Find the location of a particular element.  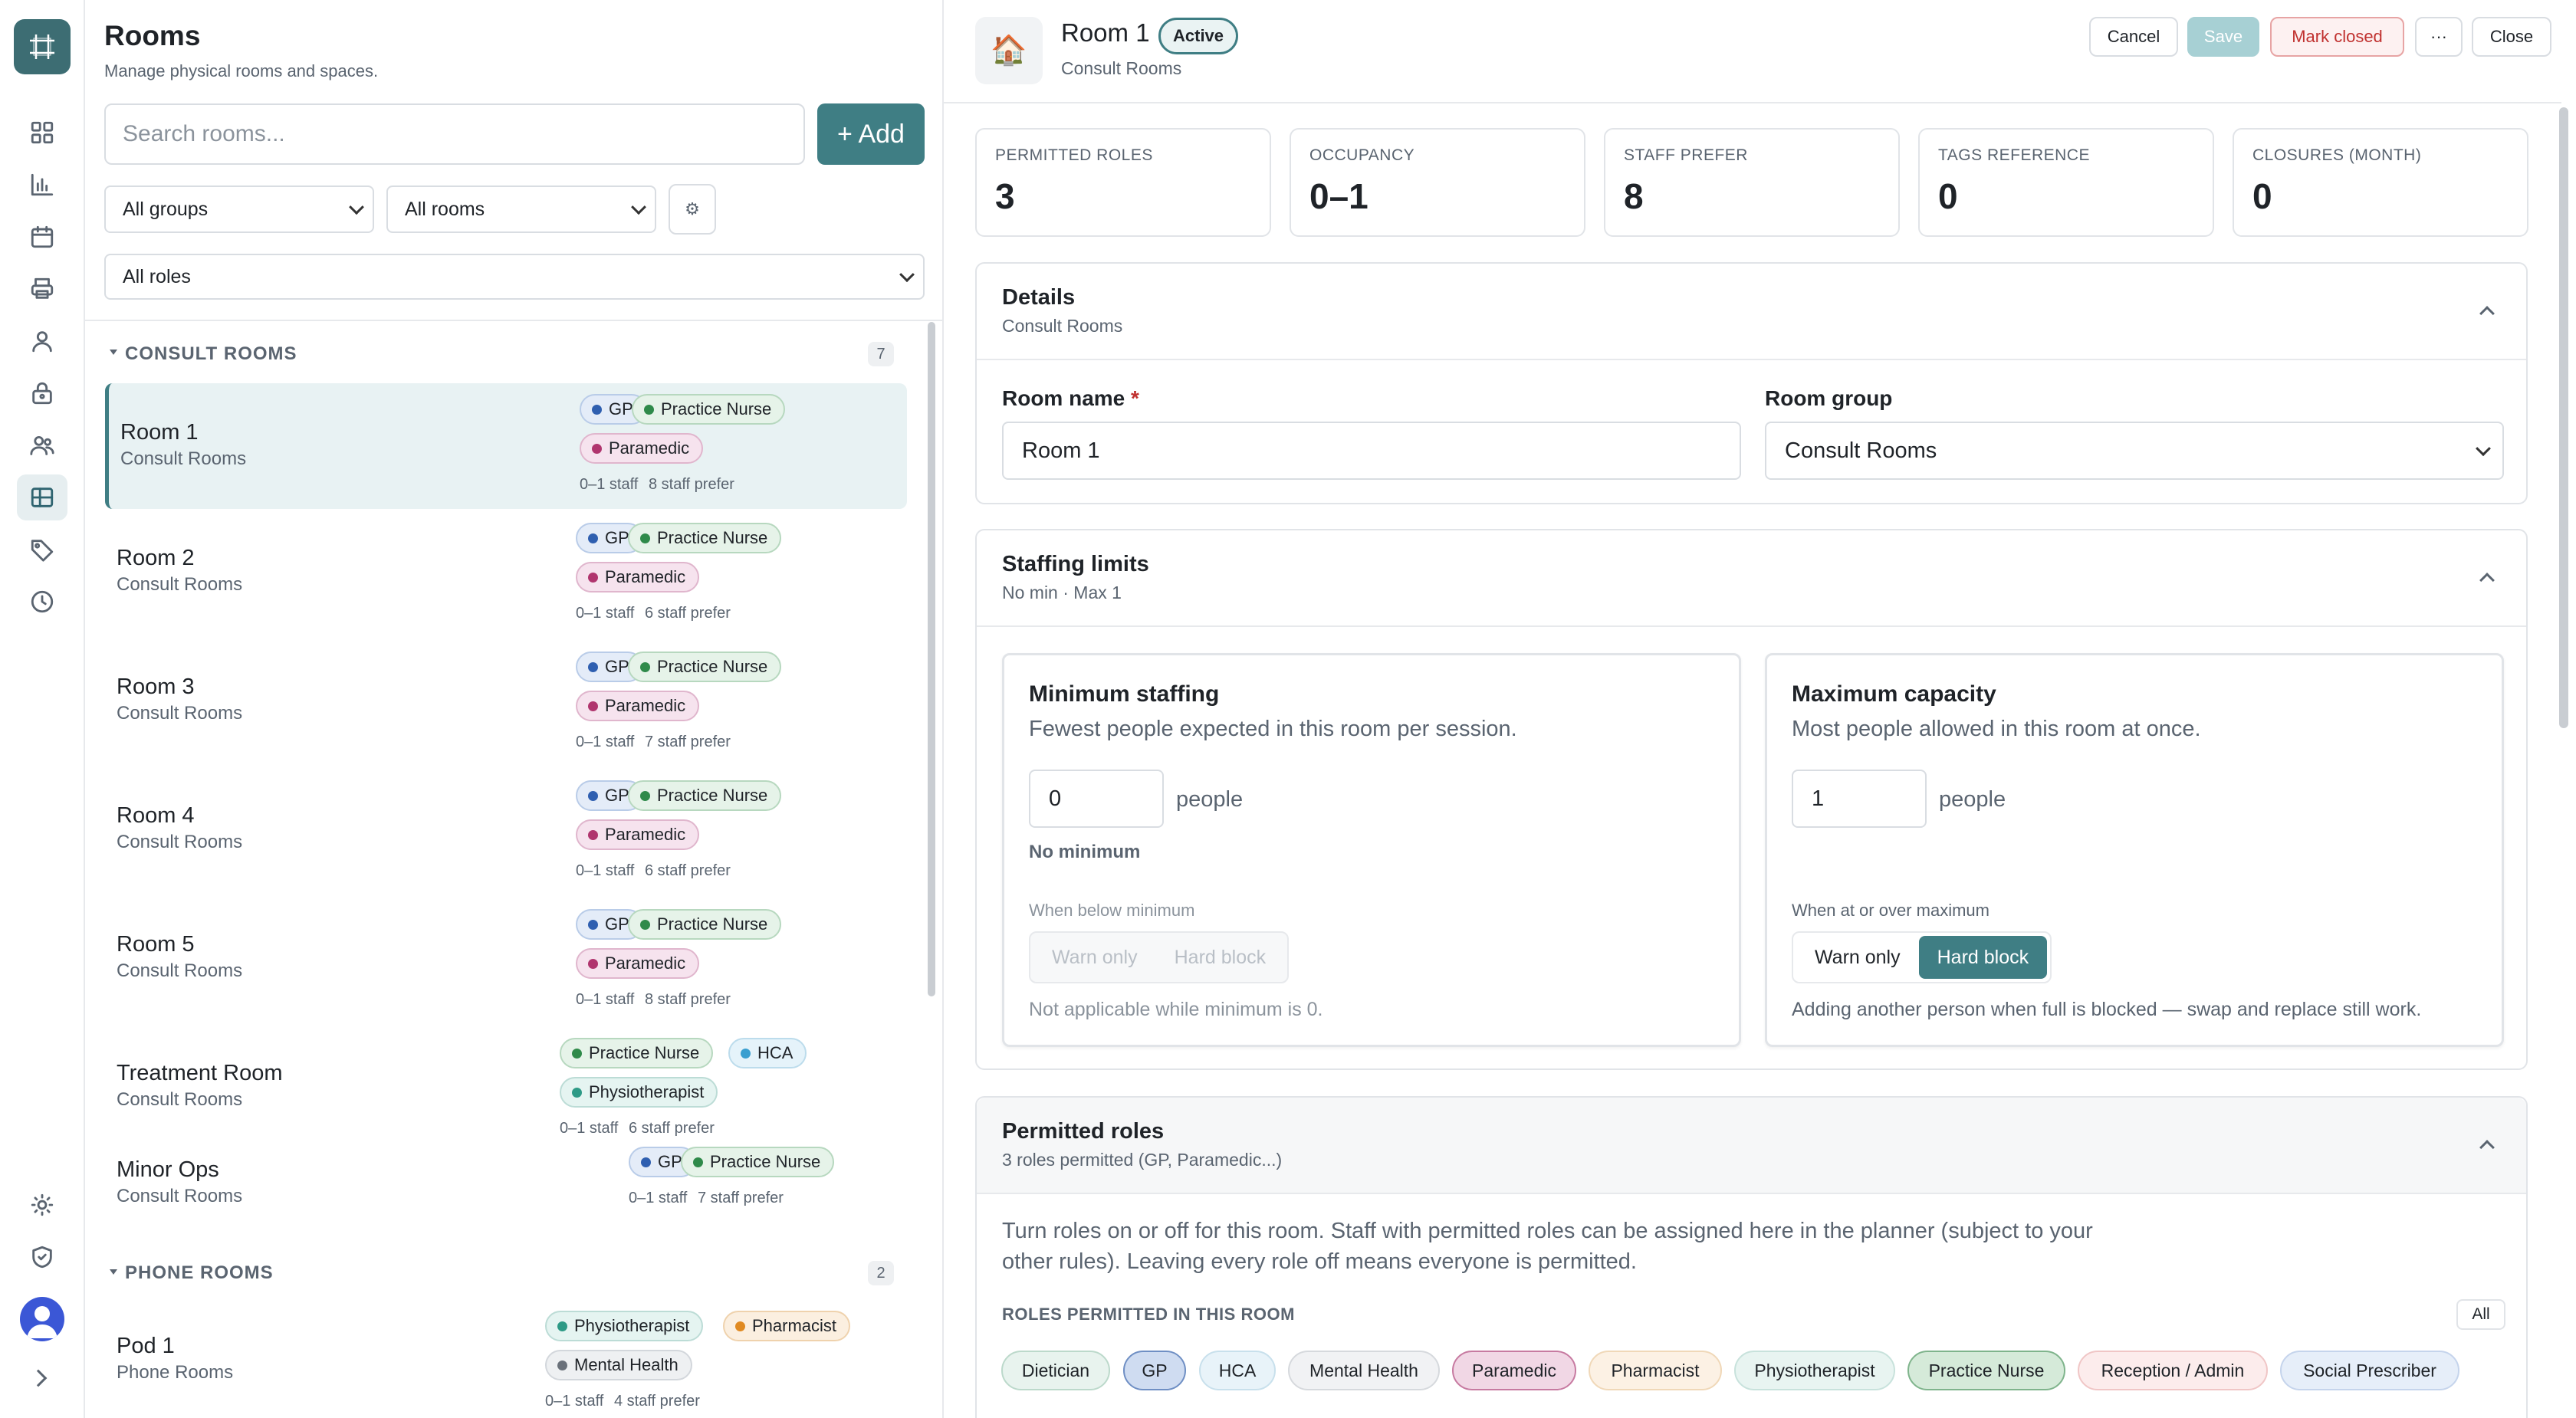

all-roles-button: All is located at coordinates (2480, 1314).